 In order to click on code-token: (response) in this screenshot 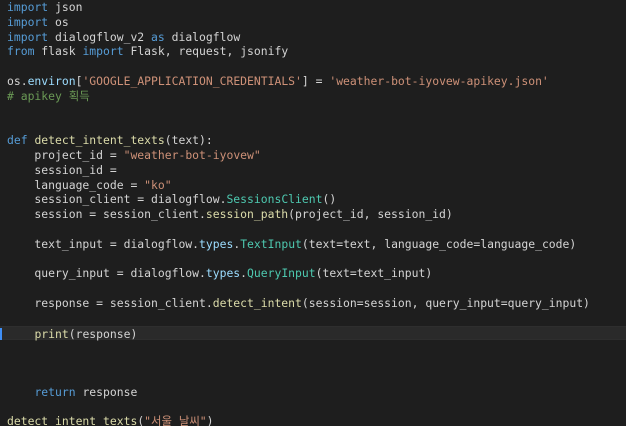, I will do `click(103, 333)`.